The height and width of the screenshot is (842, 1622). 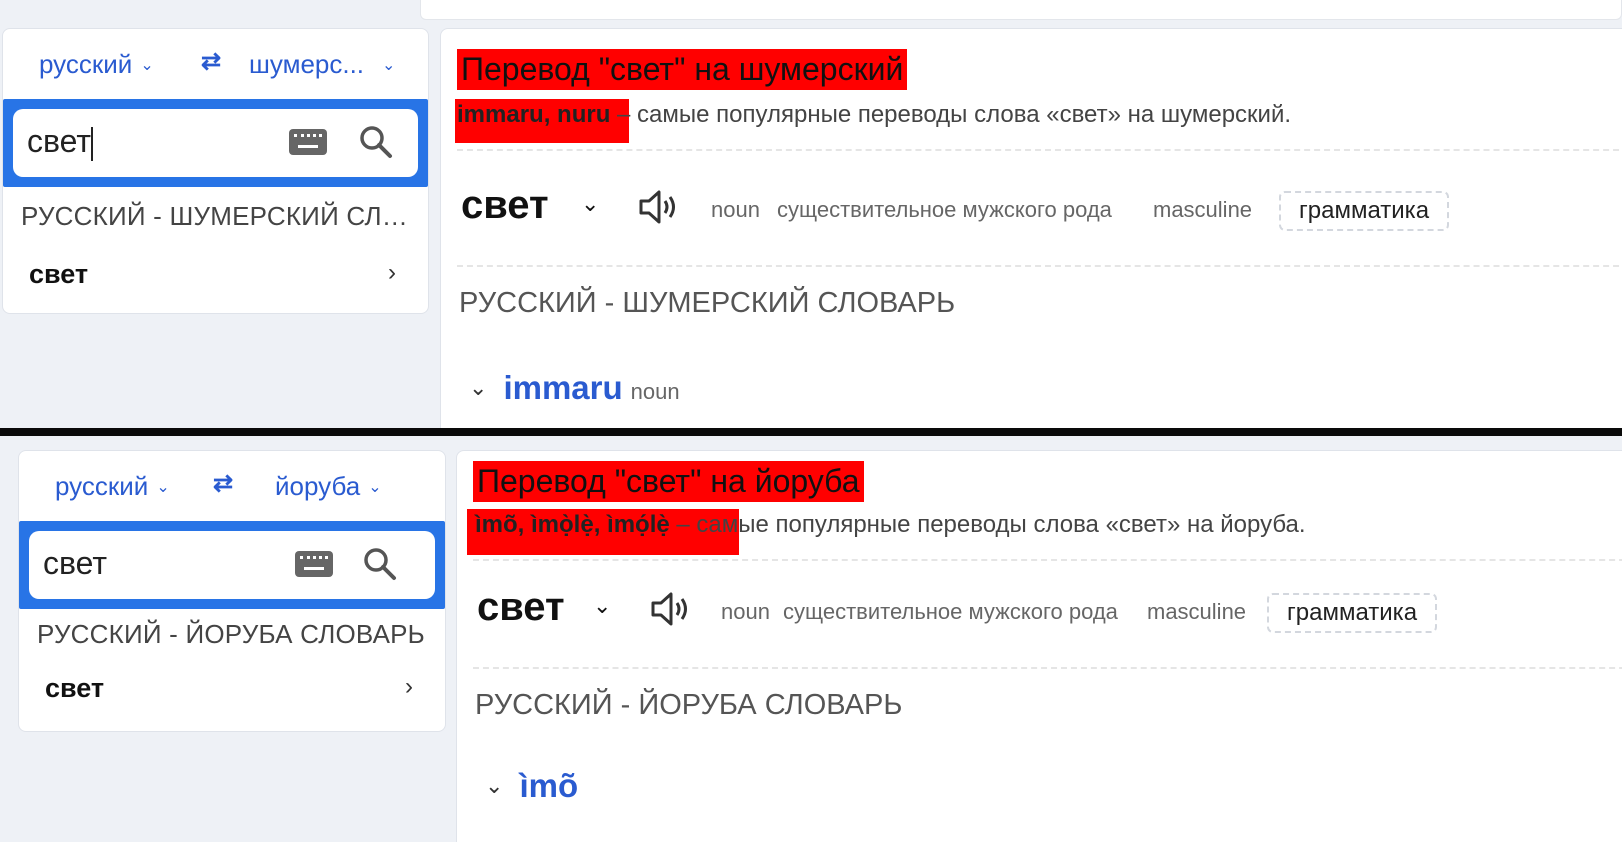 What do you see at coordinates (1021, 10) in the screenshot?
I see `top-bar` at bounding box center [1021, 10].